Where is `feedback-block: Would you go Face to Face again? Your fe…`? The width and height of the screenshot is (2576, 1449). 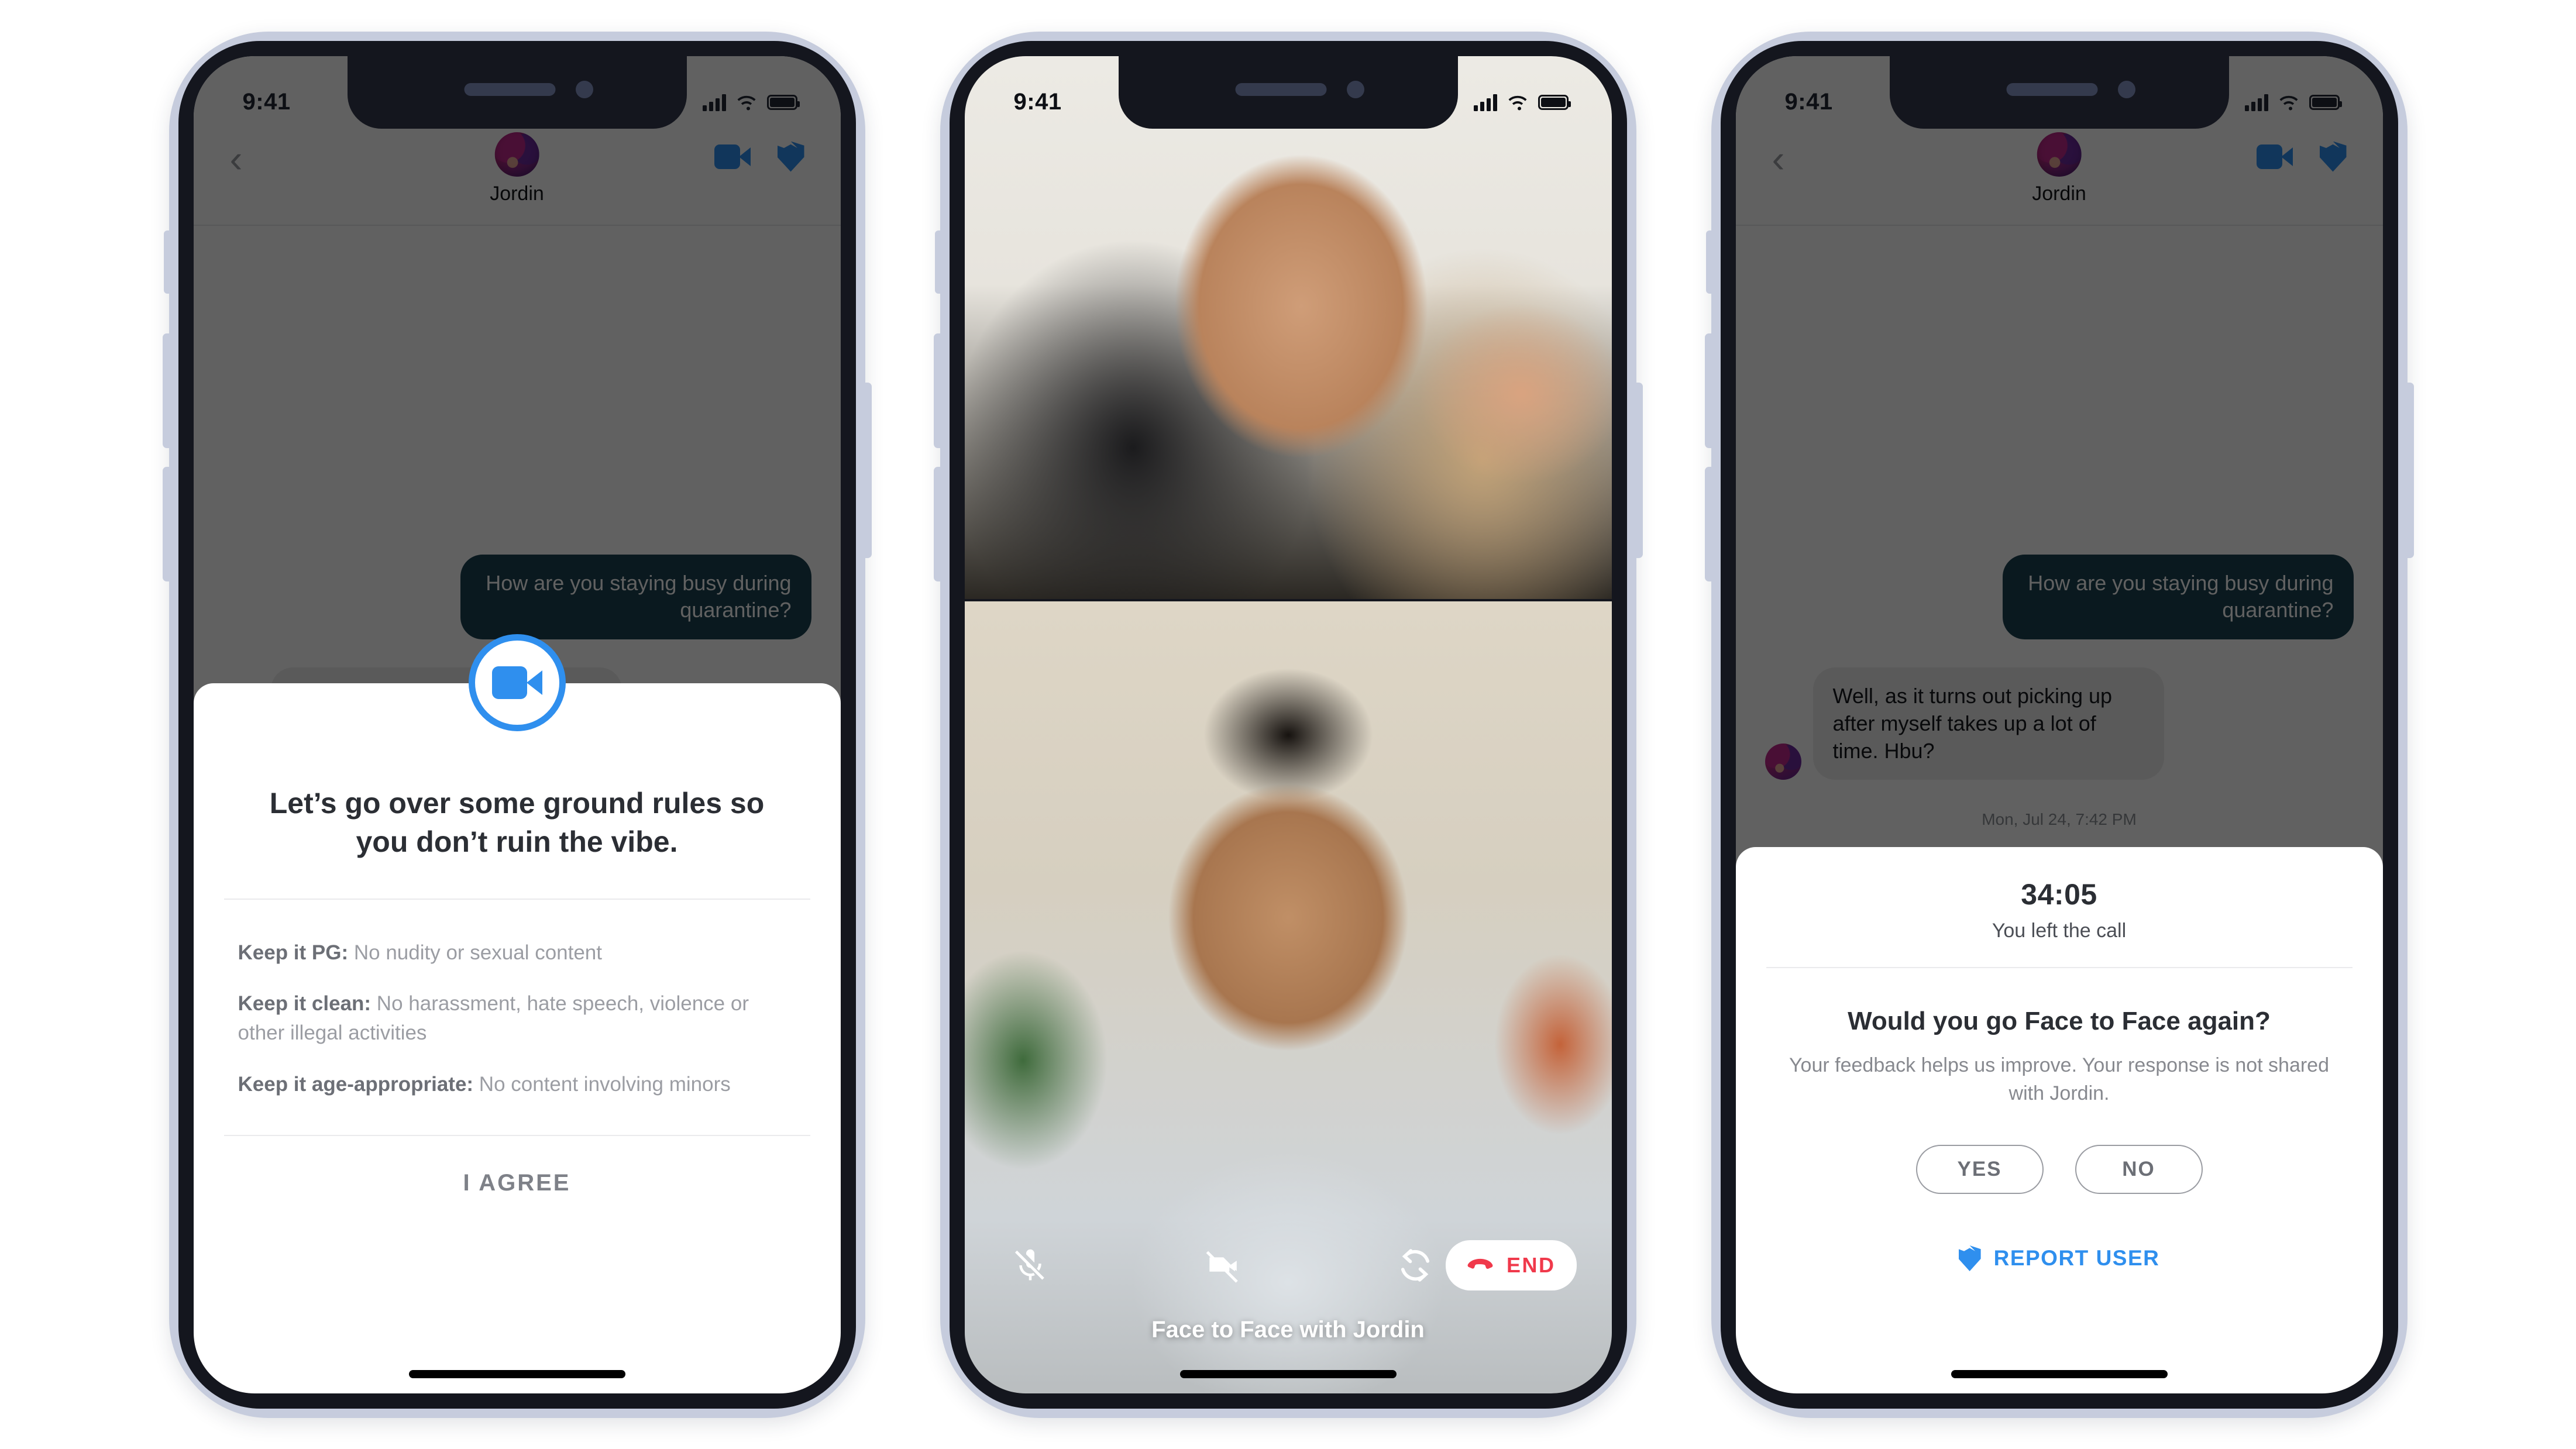 feedback-block: Would you go Face to Face again? Your fe… is located at coordinates (2059, 1120).